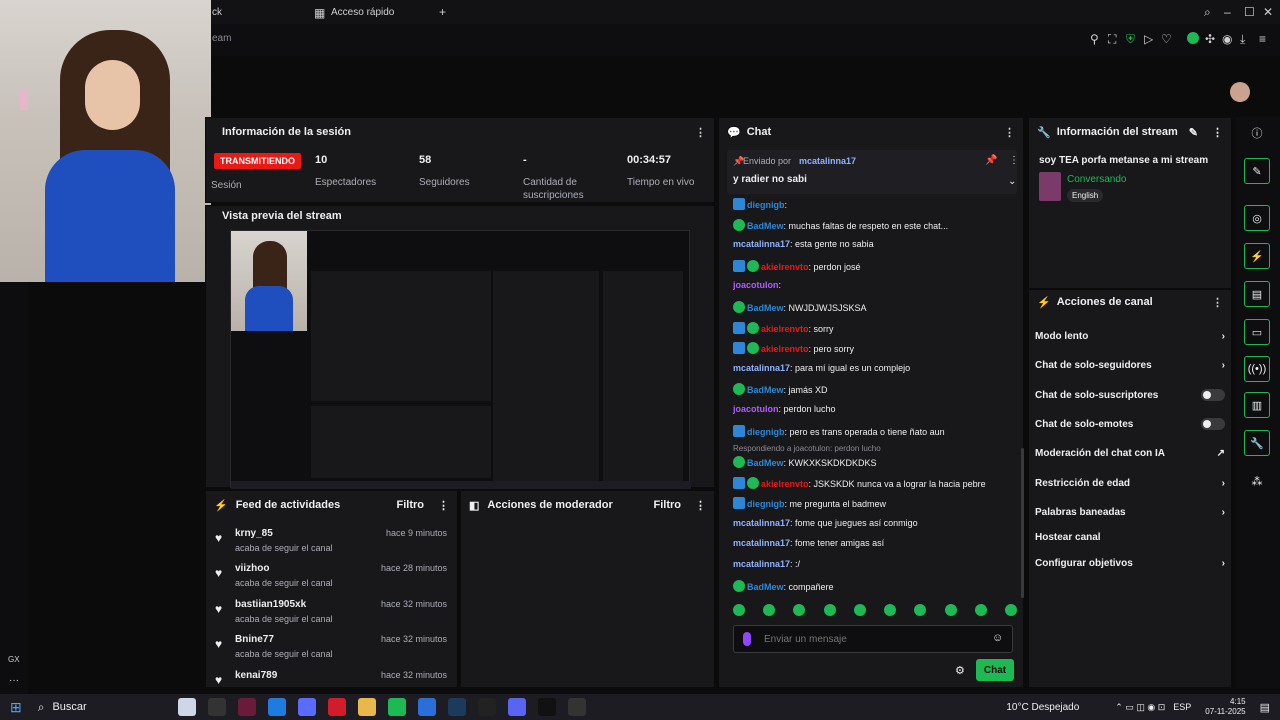  Describe the element at coordinates (1257, 256) in the screenshot. I see `lightning-icon: ⚡` at that location.